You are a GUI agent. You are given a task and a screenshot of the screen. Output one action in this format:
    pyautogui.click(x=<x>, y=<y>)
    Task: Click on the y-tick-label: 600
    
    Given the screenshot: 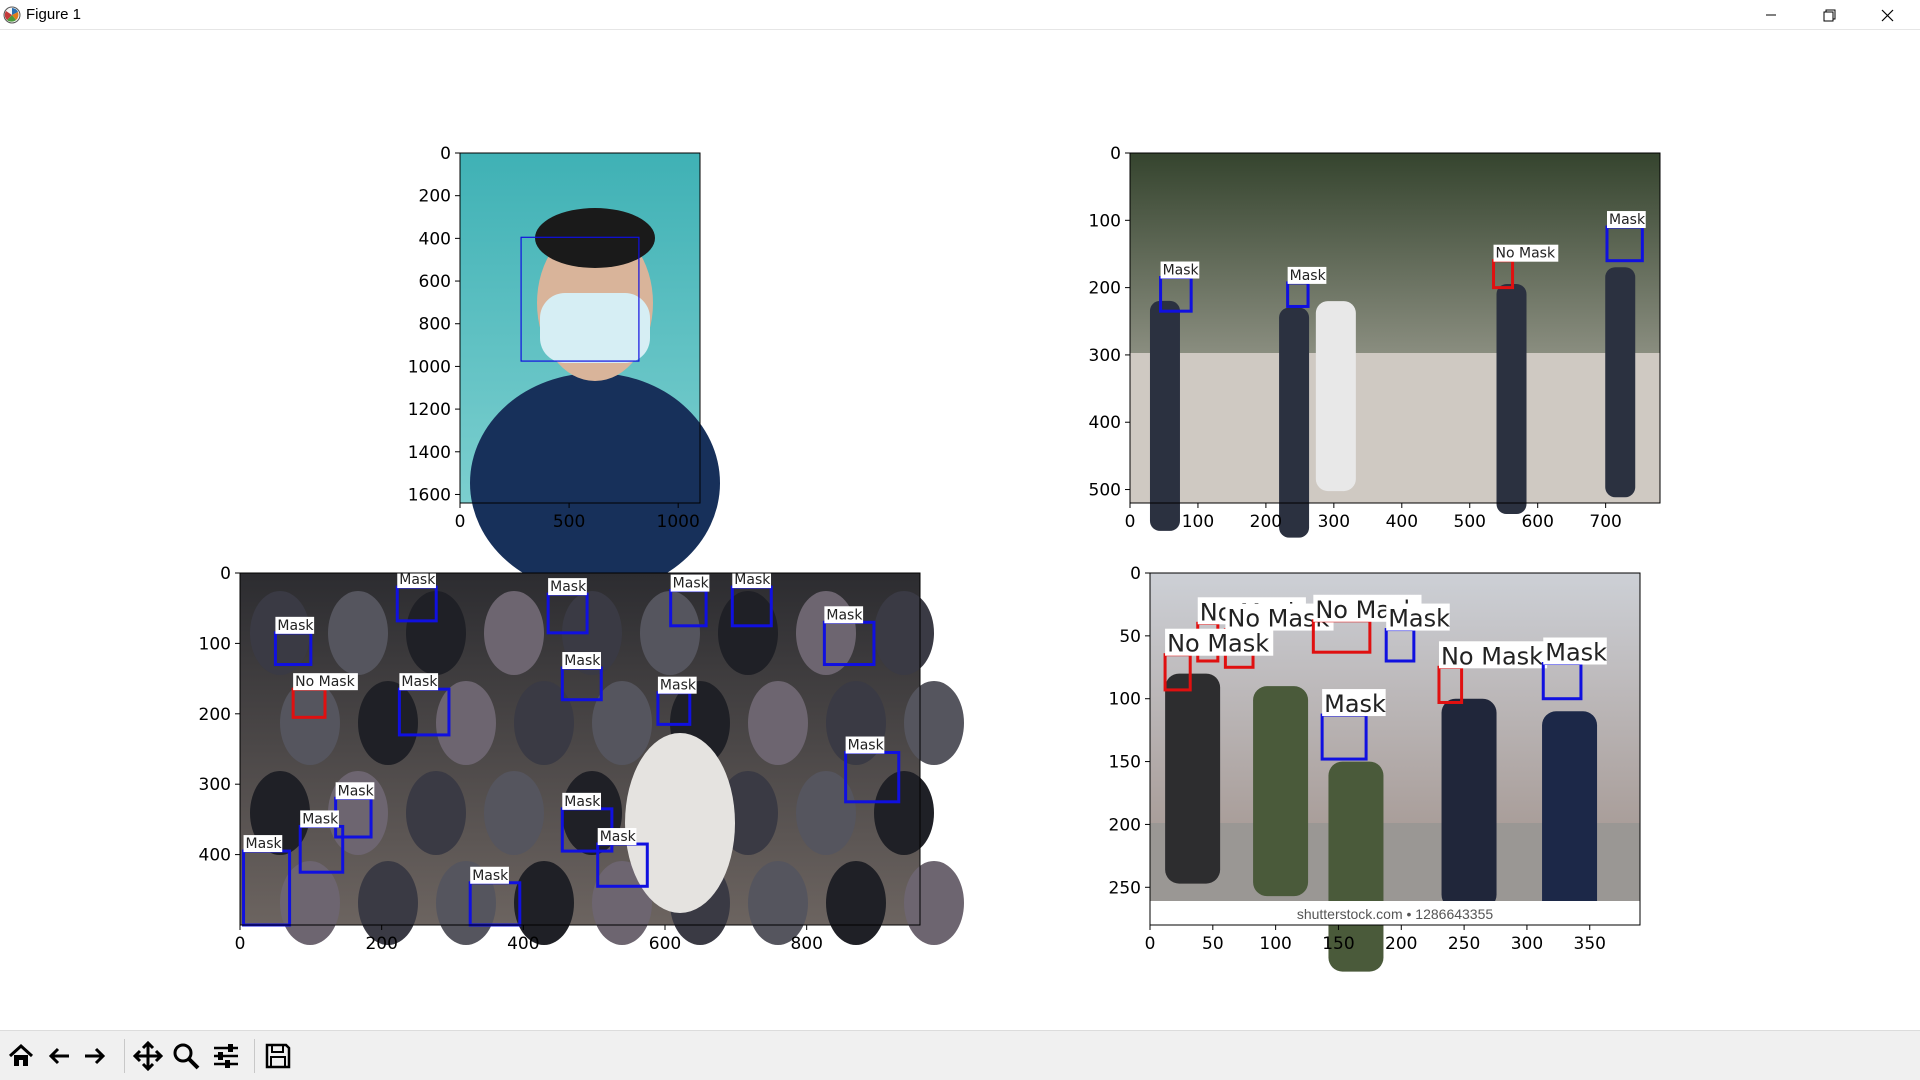 What is the action you would take?
    pyautogui.click(x=435, y=282)
    